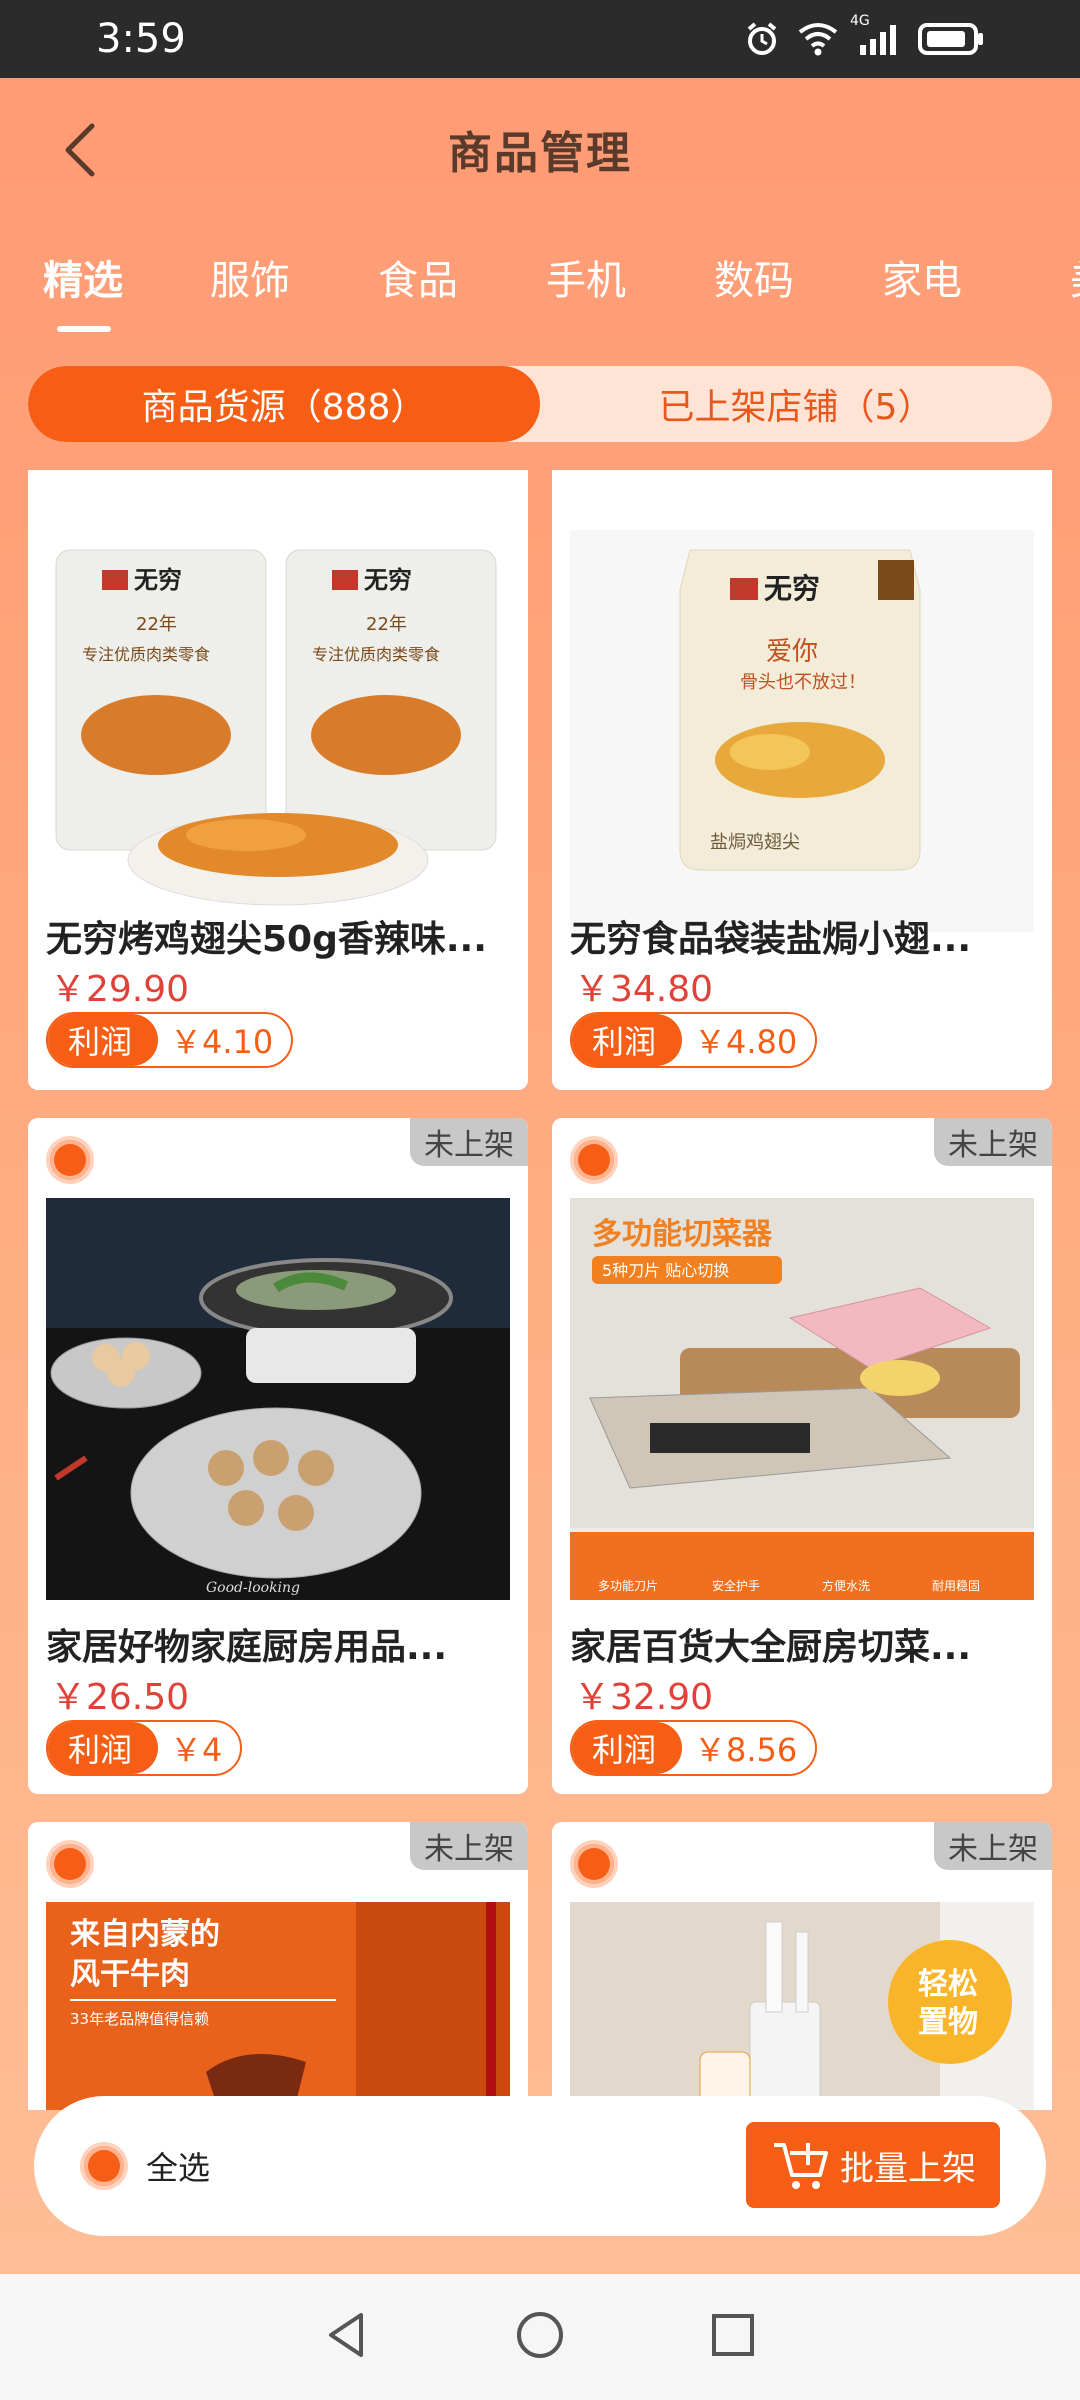 The width and height of the screenshot is (1080, 2400). I want to click on nav-home-icon, so click(540, 2337).